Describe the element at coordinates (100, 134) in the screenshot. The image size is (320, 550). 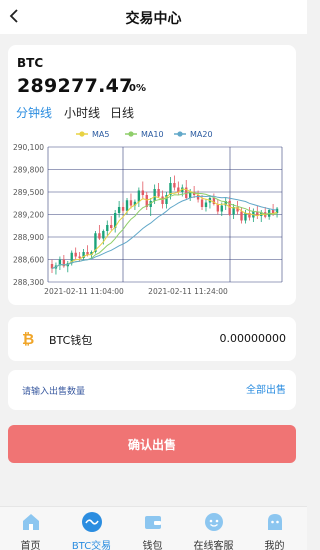
I see `legend-label-0: MA5` at that location.